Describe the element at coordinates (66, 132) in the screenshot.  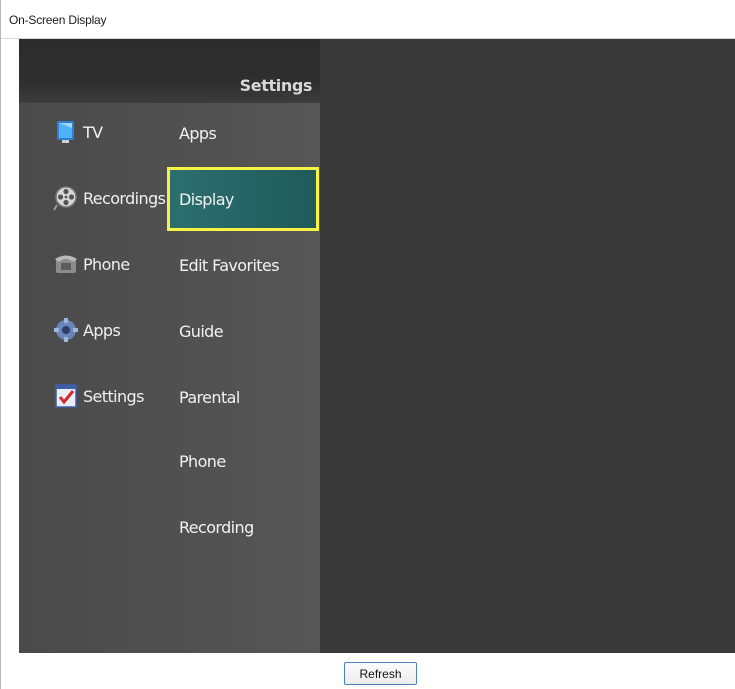
I see `tv-icon` at that location.